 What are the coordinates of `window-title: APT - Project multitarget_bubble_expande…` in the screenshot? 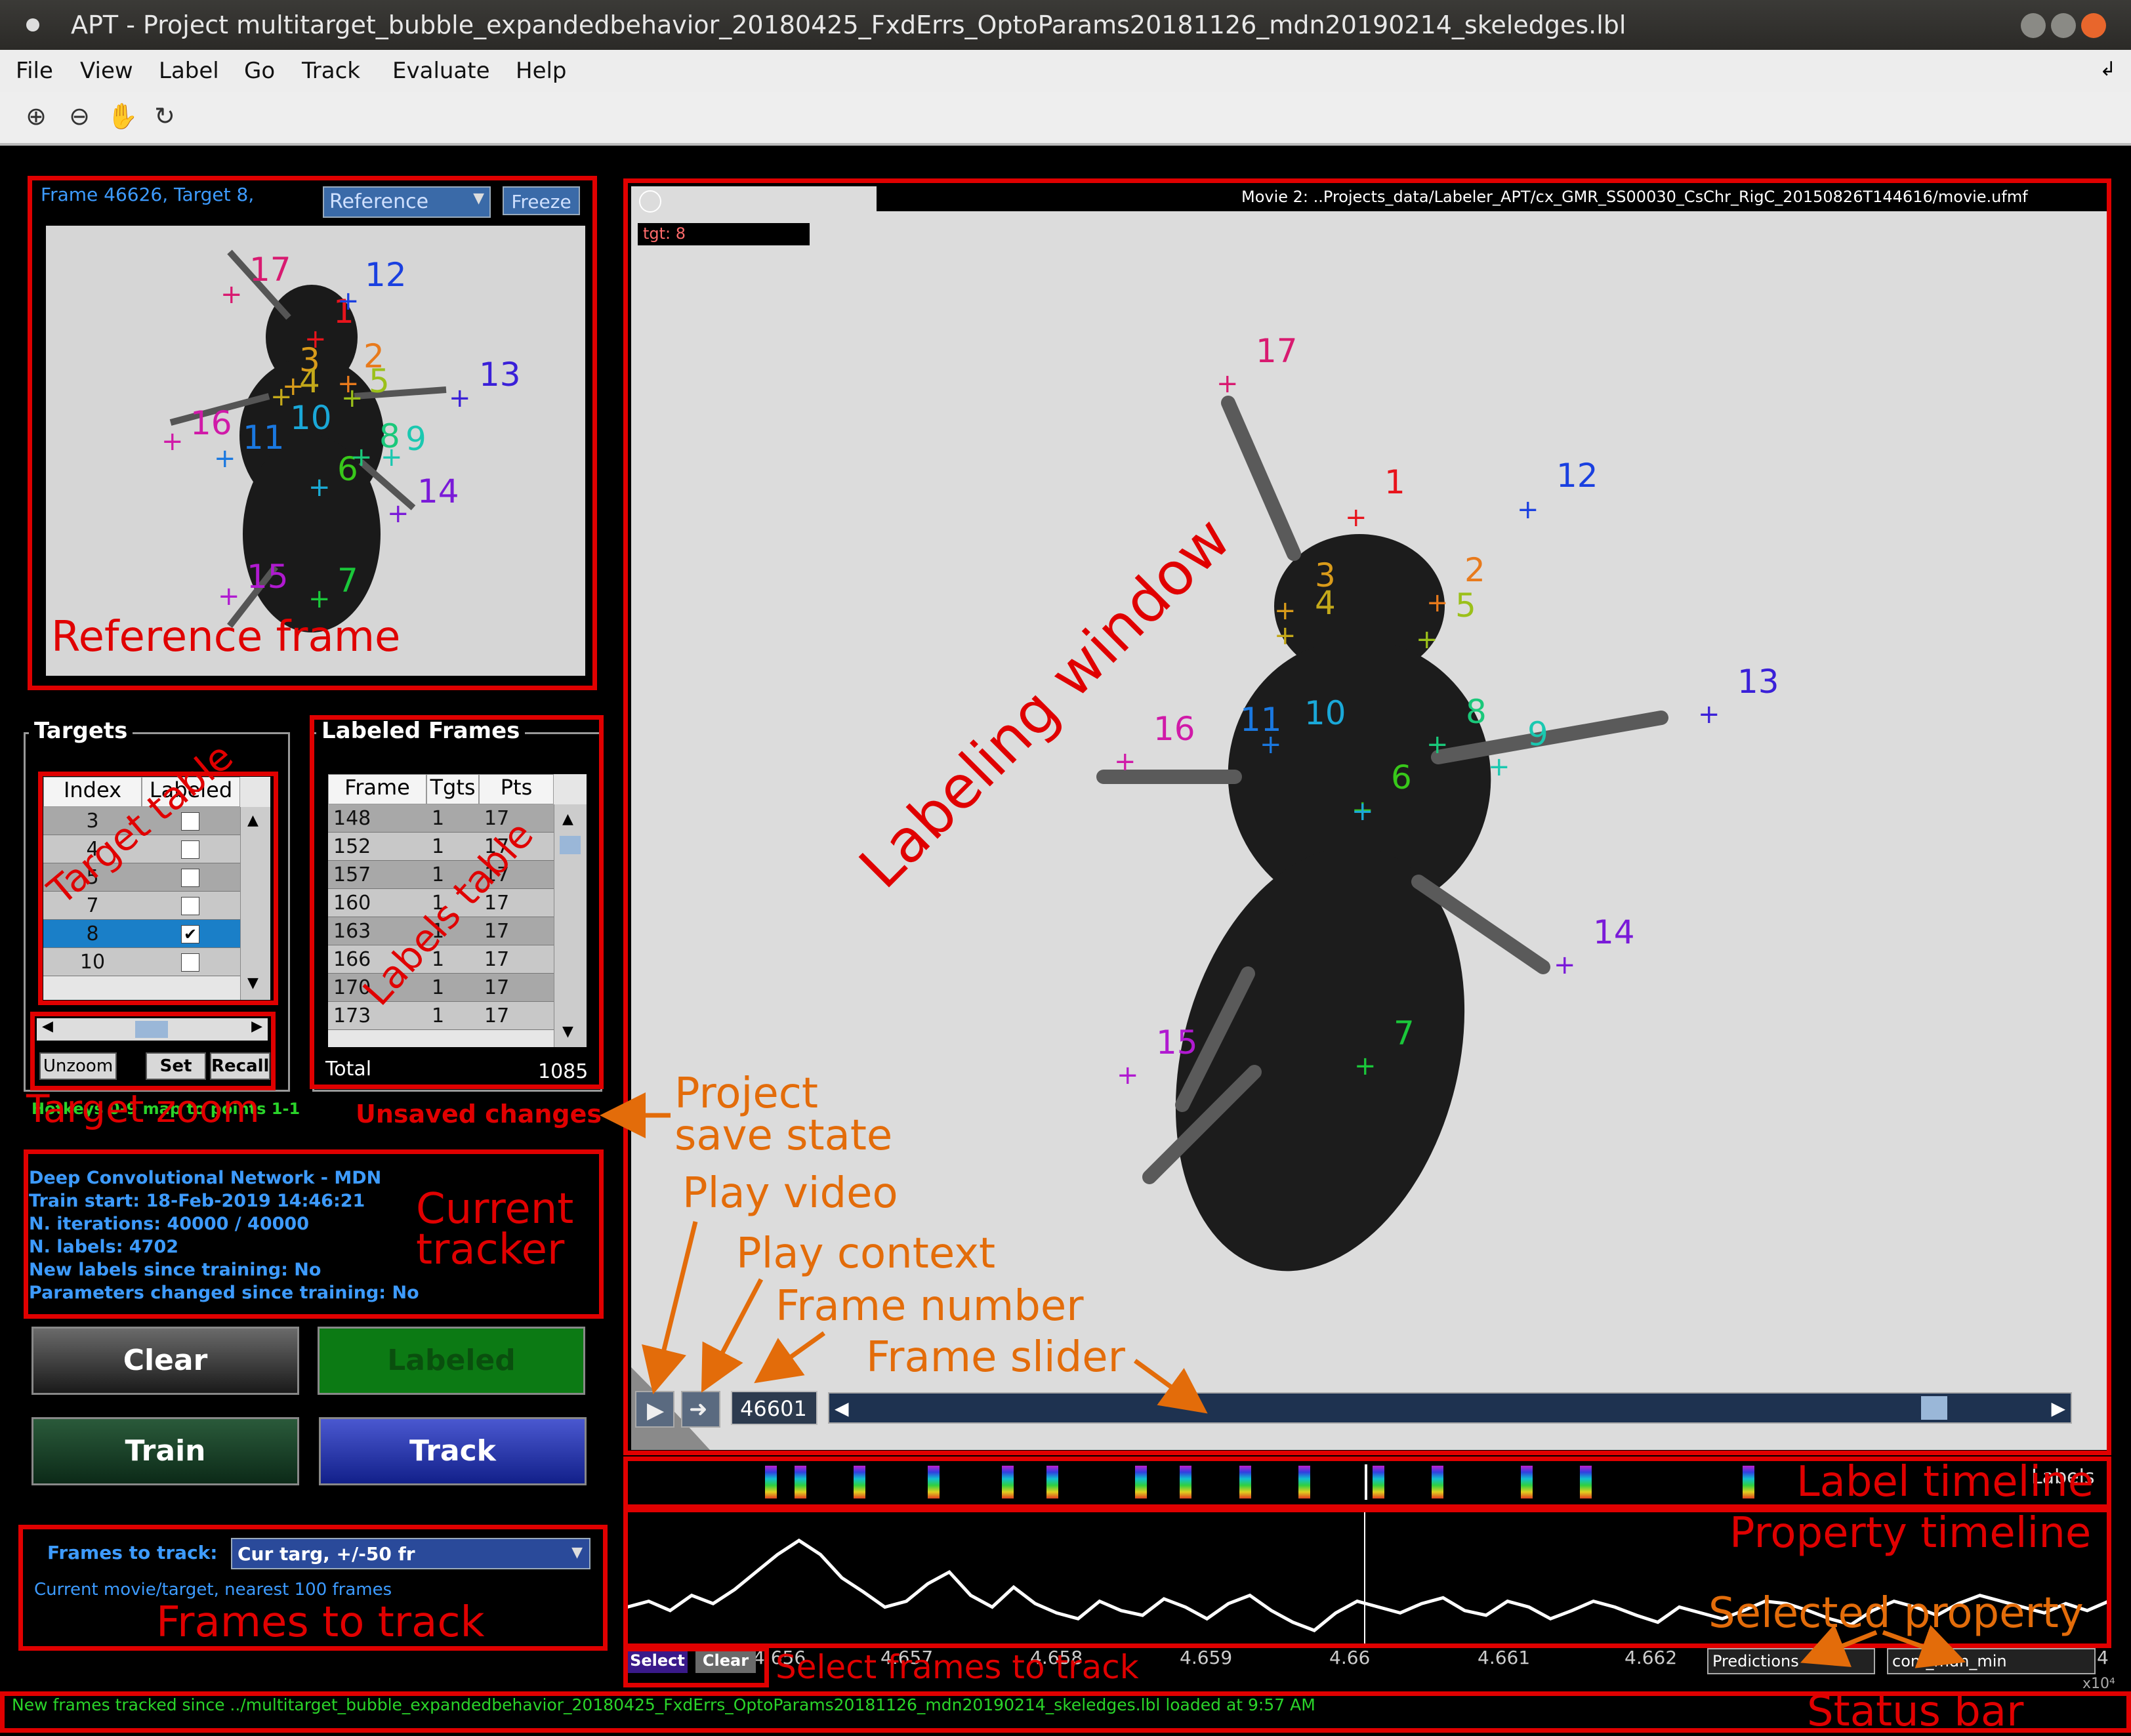 It's located at (849, 24).